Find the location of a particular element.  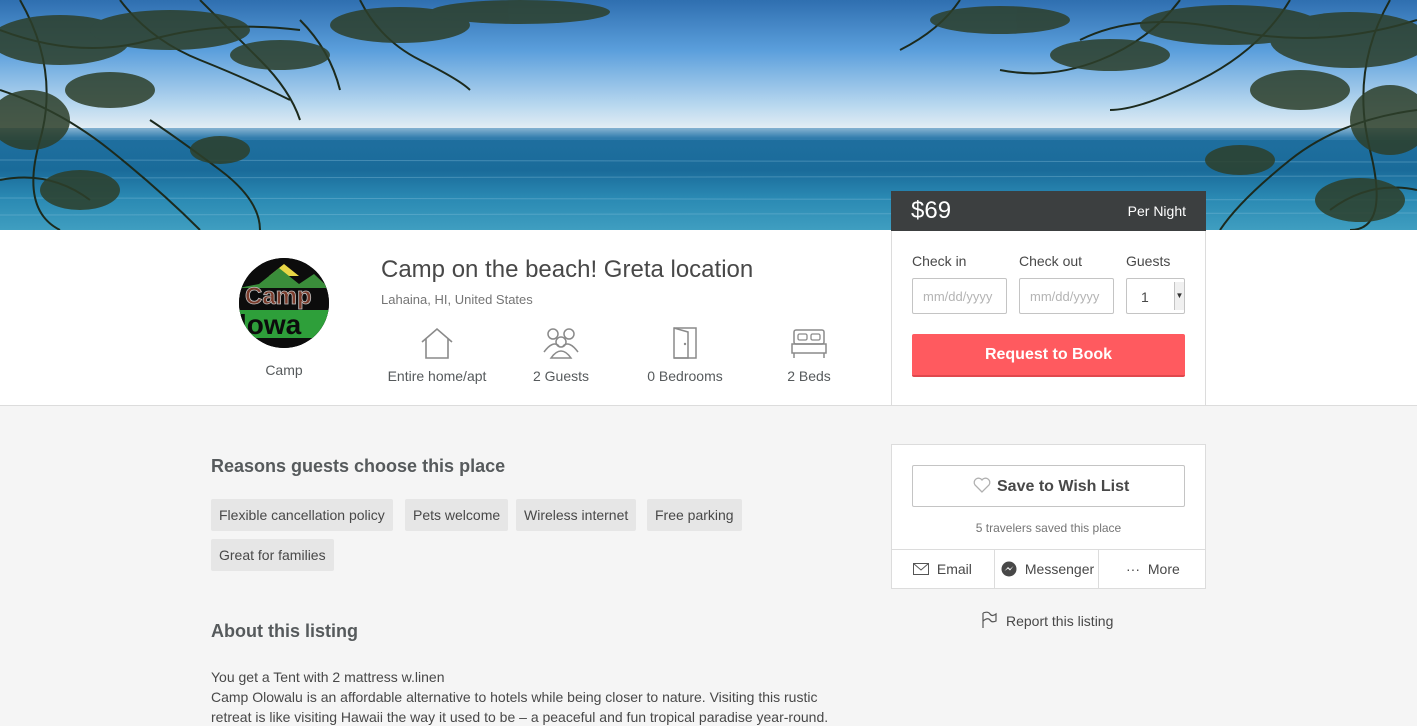

door-icon is located at coordinates (685, 344).